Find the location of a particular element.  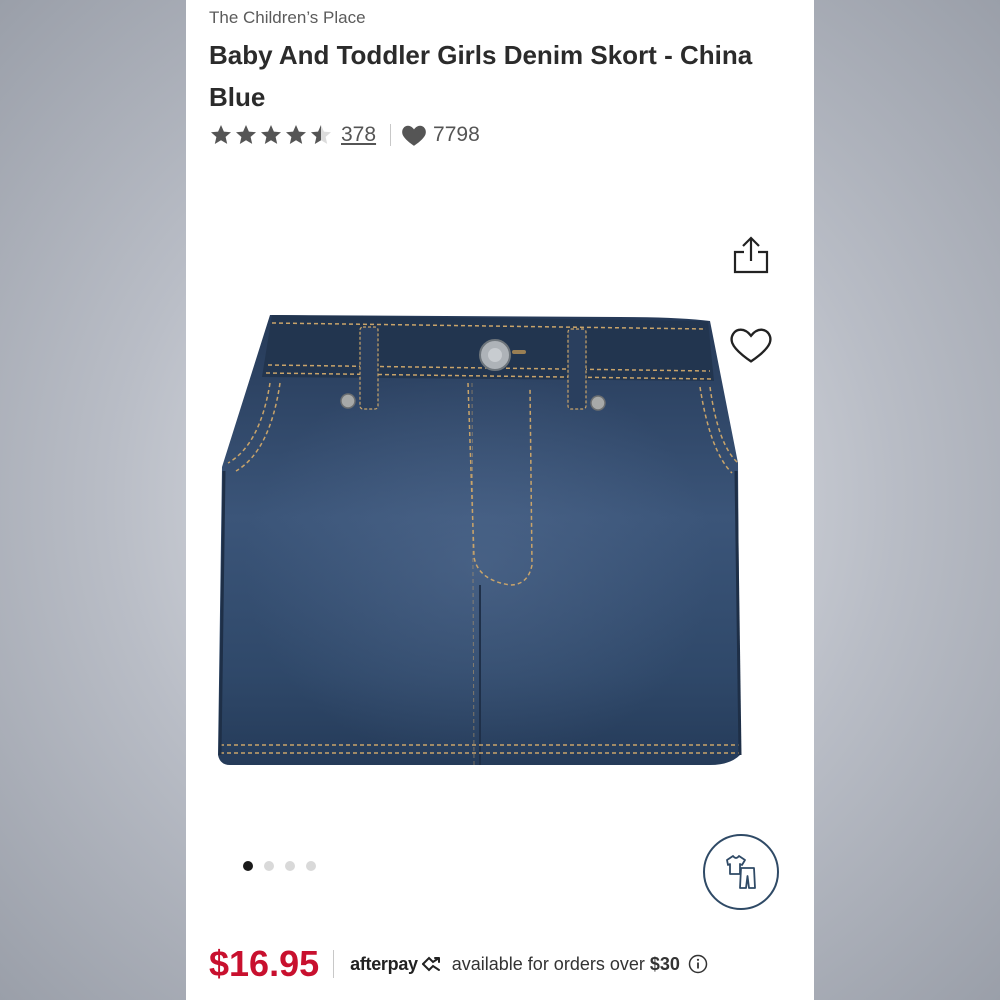

rating-row: 378 7798 is located at coordinates (344, 135).